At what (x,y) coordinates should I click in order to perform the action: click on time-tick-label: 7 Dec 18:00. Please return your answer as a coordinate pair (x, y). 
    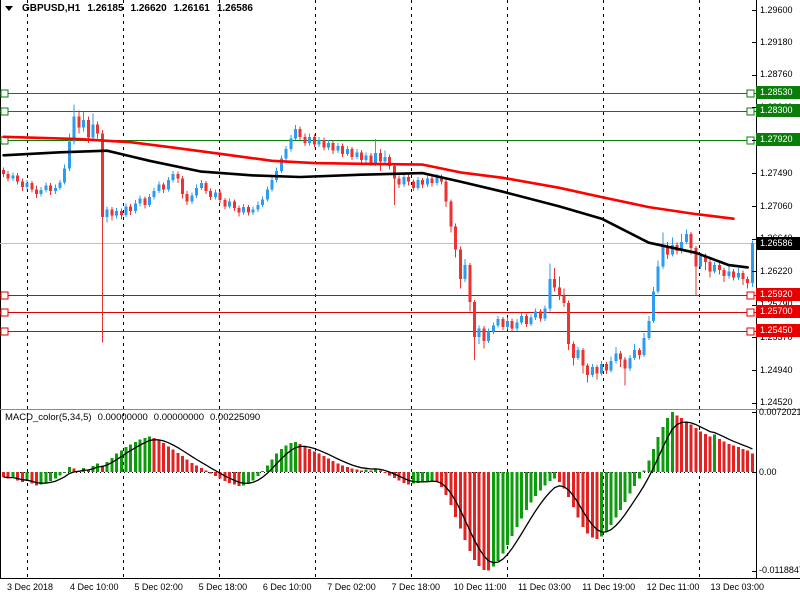
    Looking at the image, I should click on (416, 587).